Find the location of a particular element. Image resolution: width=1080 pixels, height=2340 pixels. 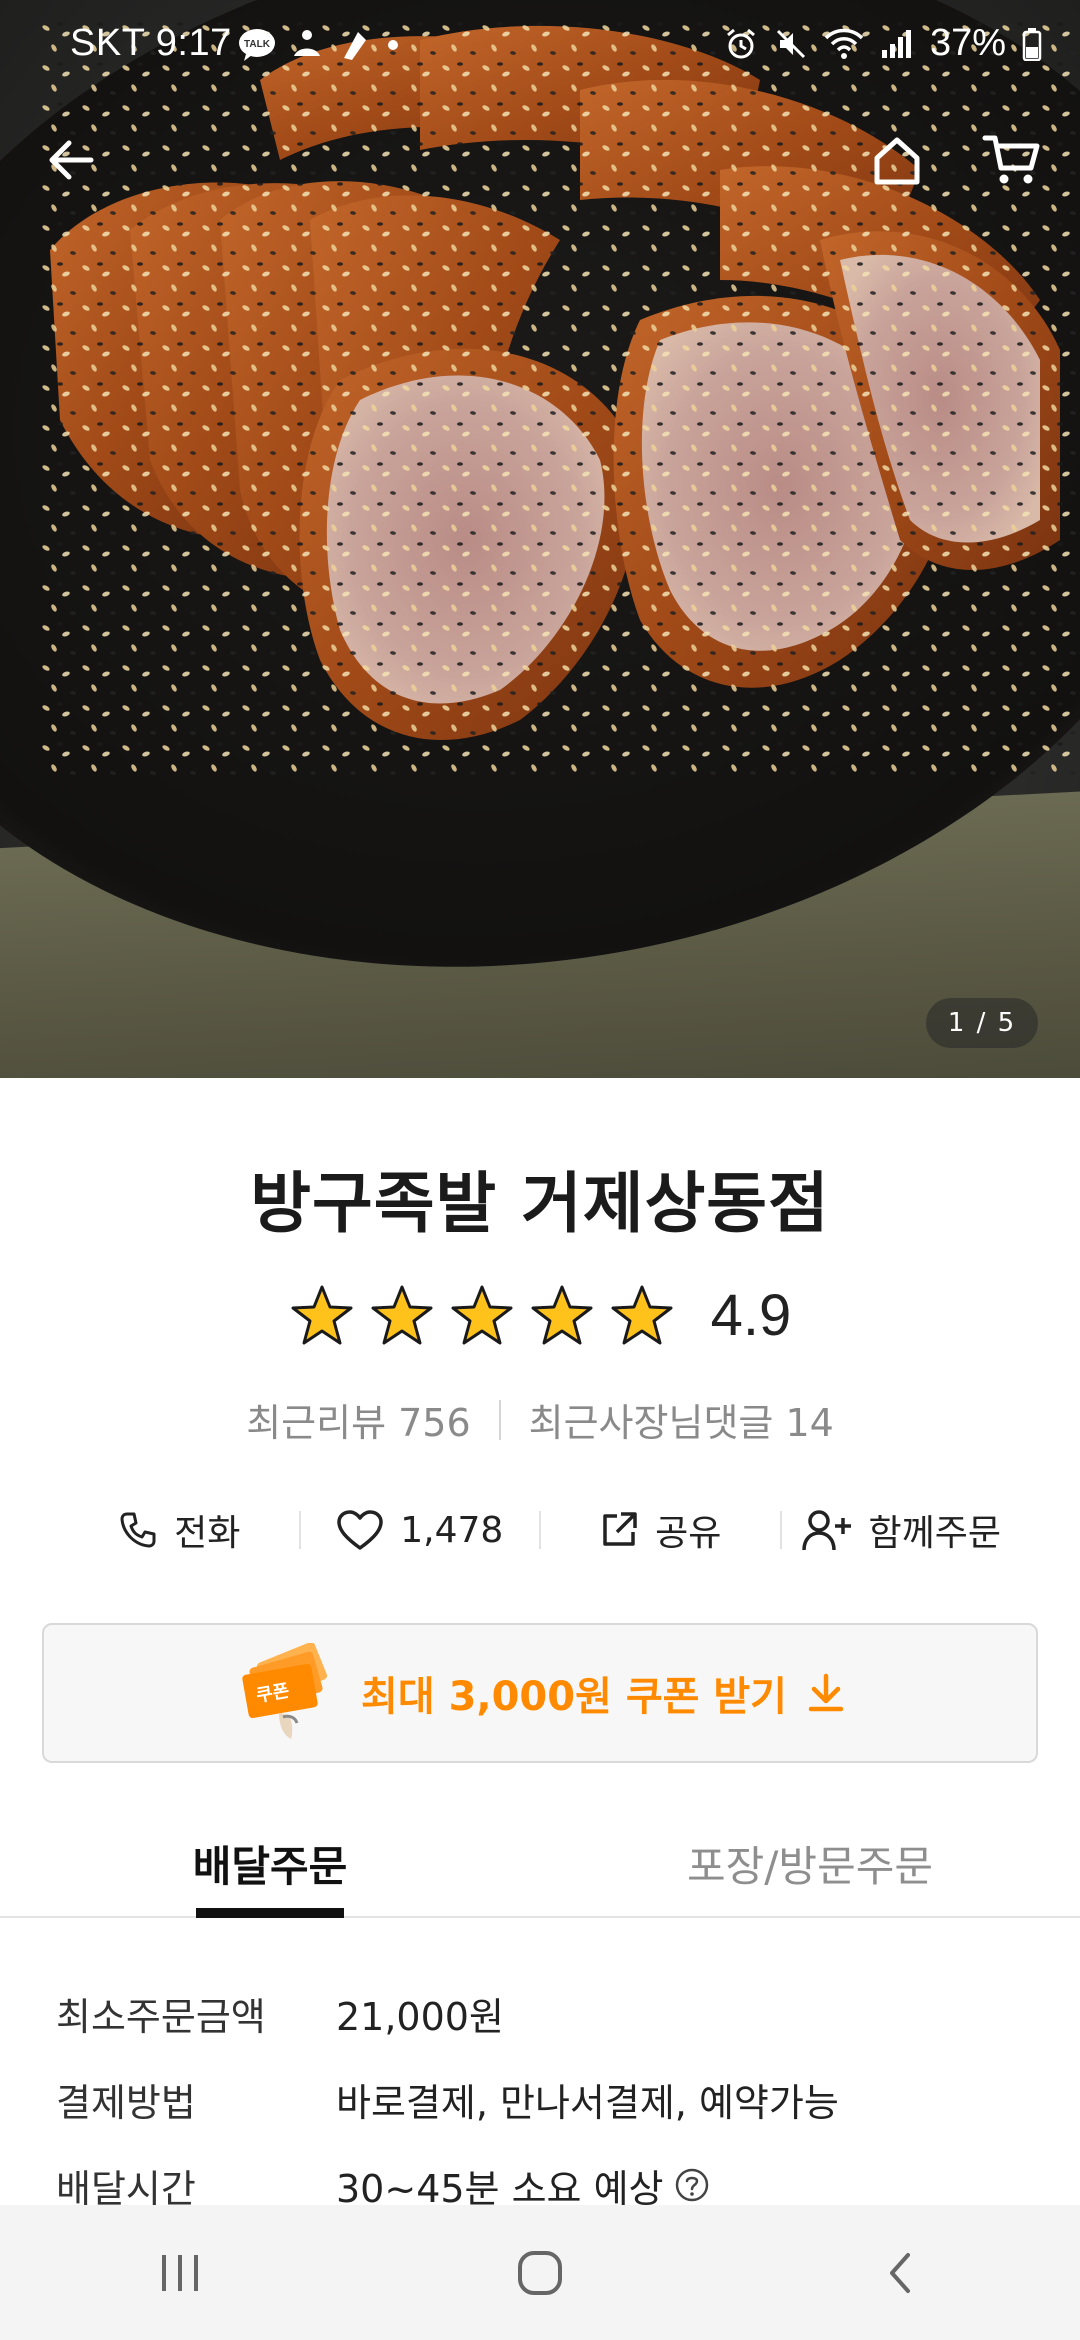

group-order-button: 함께주문 is located at coordinates (901, 1530).